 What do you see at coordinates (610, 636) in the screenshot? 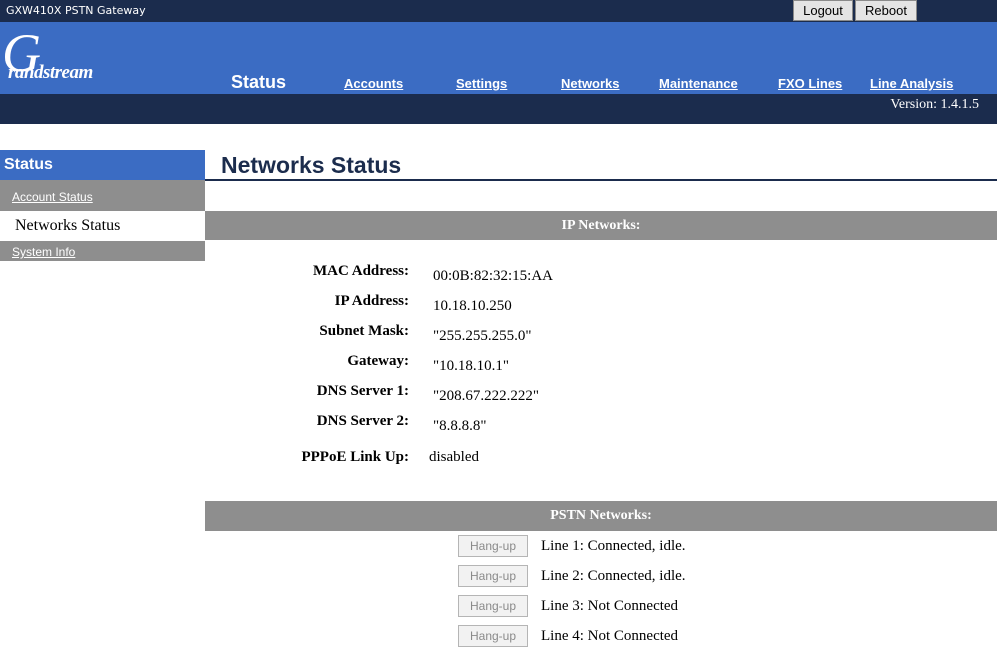
I see `line-4-status: Line 4: Not Connected` at bounding box center [610, 636].